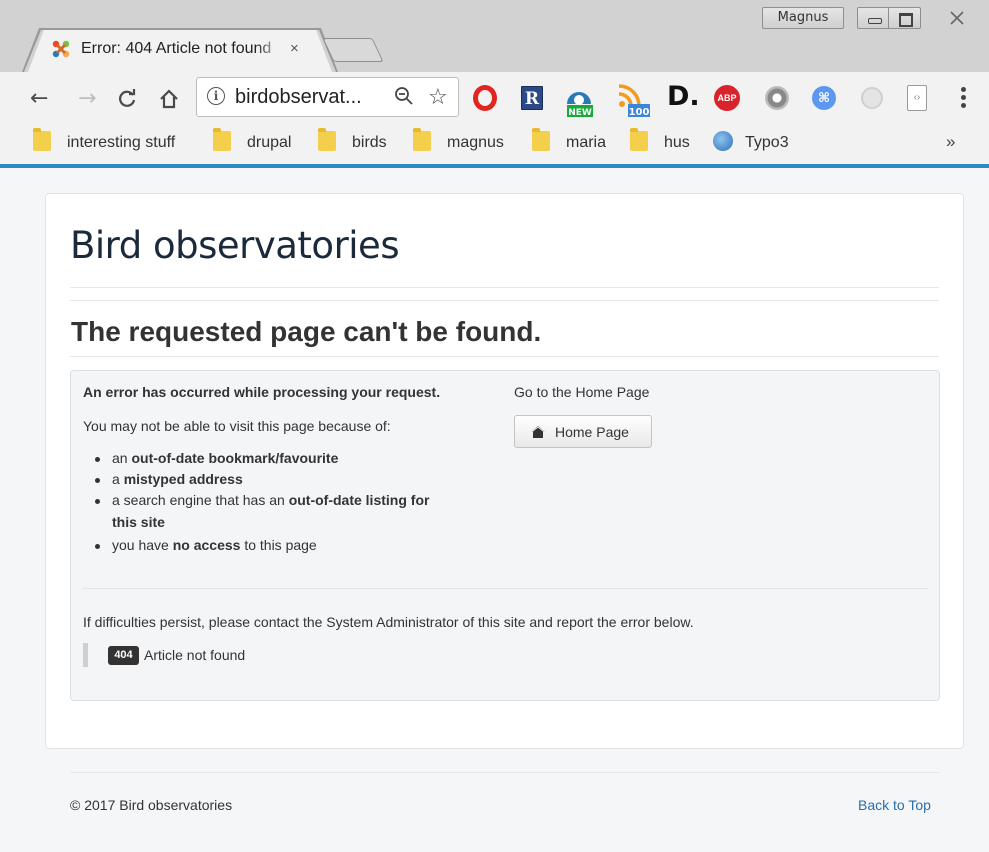 This screenshot has height=852, width=989. What do you see at coordinates (438, 97) in the screenshot?
I see `bookmark-star-icon: ☆` at bounding box center [438, 97].